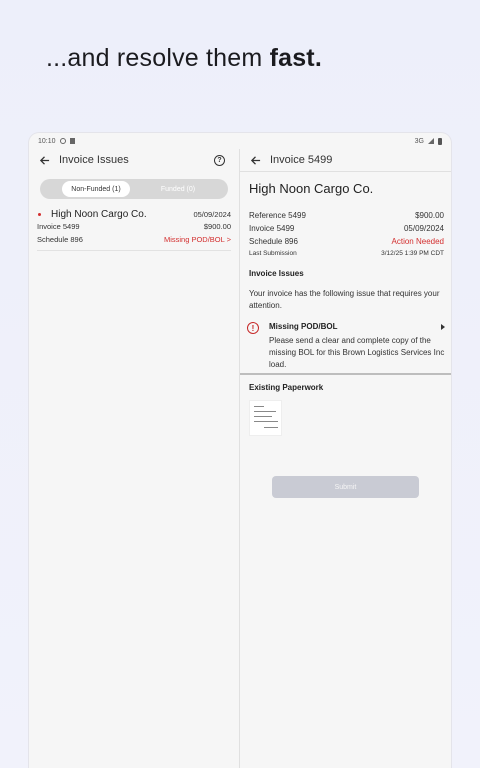  Describe the element at coordinates (272, 228) in the screenshot. I see `invoice-label: Invoice 5499` at that location.